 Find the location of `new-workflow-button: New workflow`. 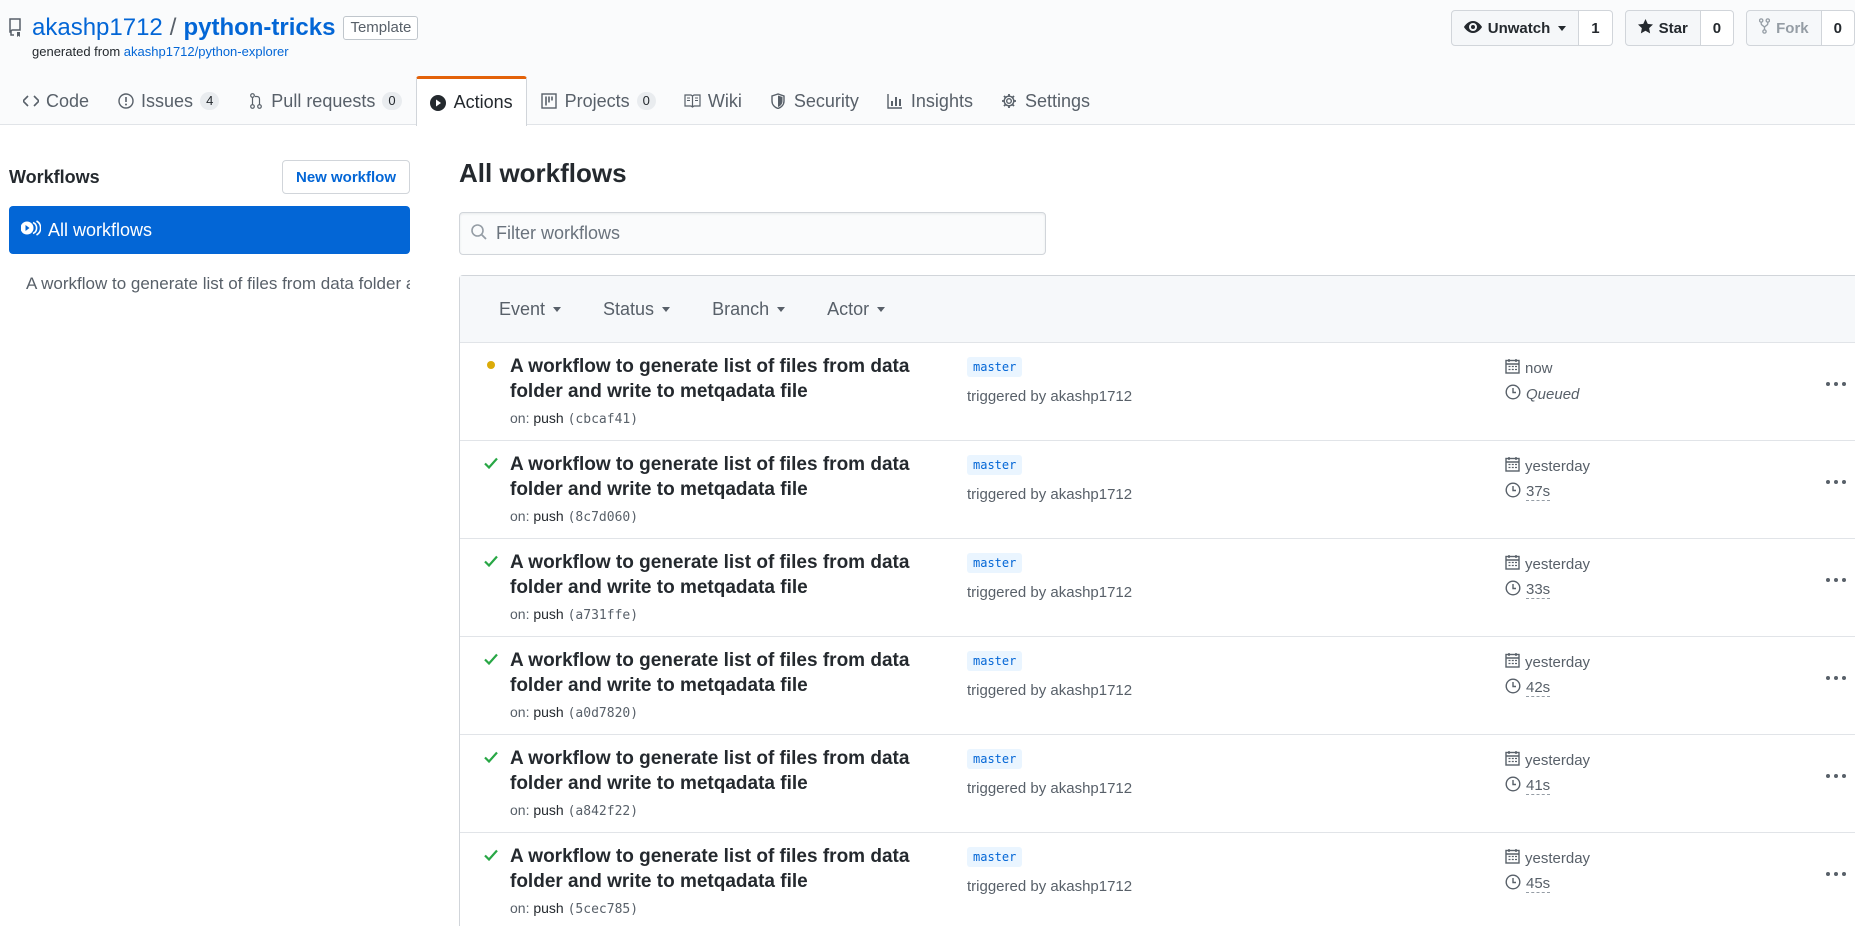

new-workflow-button: New workflow is located at coordinates (345, 177).